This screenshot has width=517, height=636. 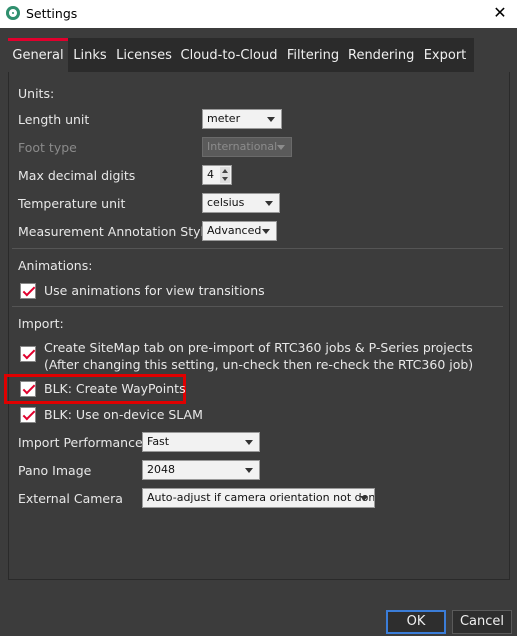 What do you see at coordinates (500, 13) in the screenshot?
I see `close-icon: ✕` at bounding box center [500, 13].